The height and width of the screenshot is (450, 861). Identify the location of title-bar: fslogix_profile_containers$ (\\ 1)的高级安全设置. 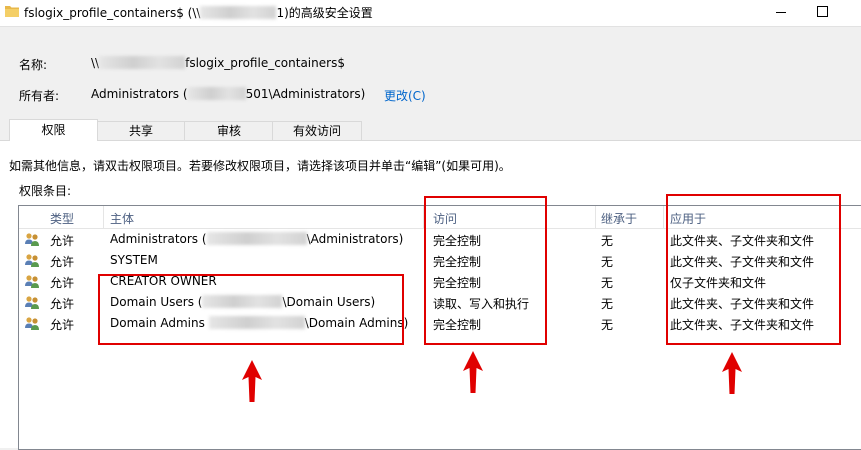
(430, 13).